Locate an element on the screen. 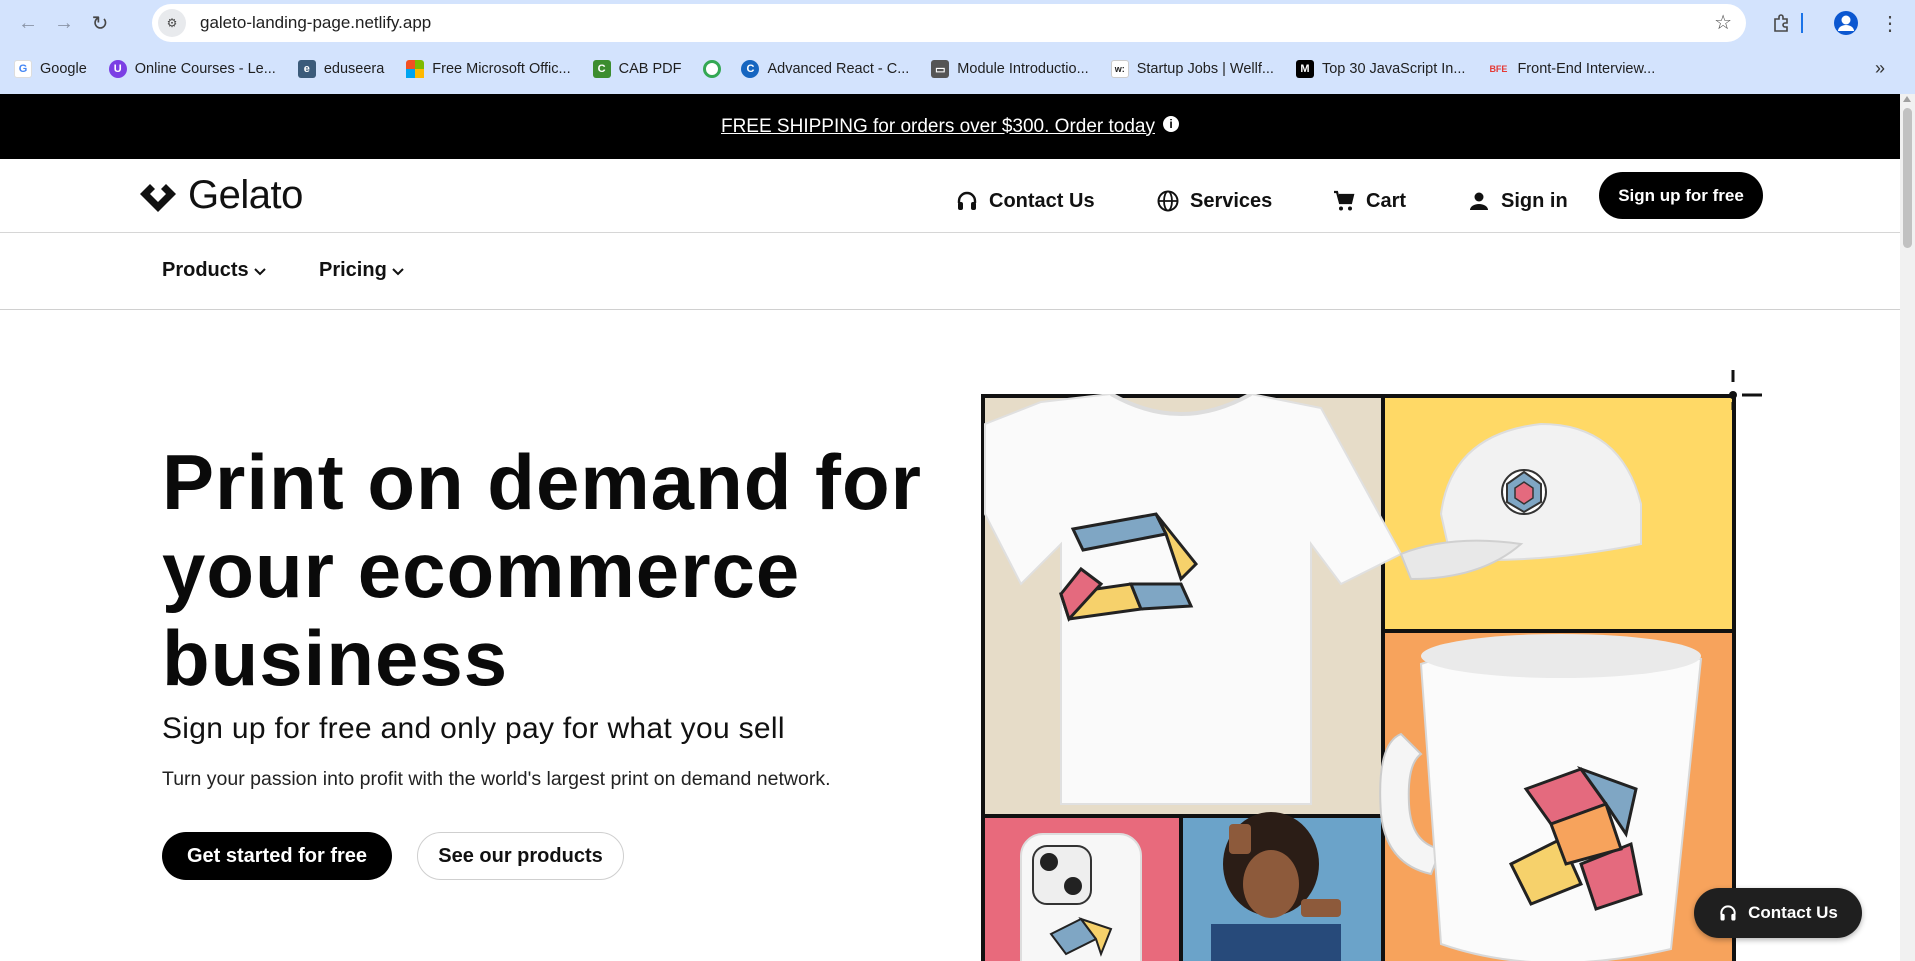 The image size is (1915, 961). bookmark-circle is located at coordinates (716, 69).